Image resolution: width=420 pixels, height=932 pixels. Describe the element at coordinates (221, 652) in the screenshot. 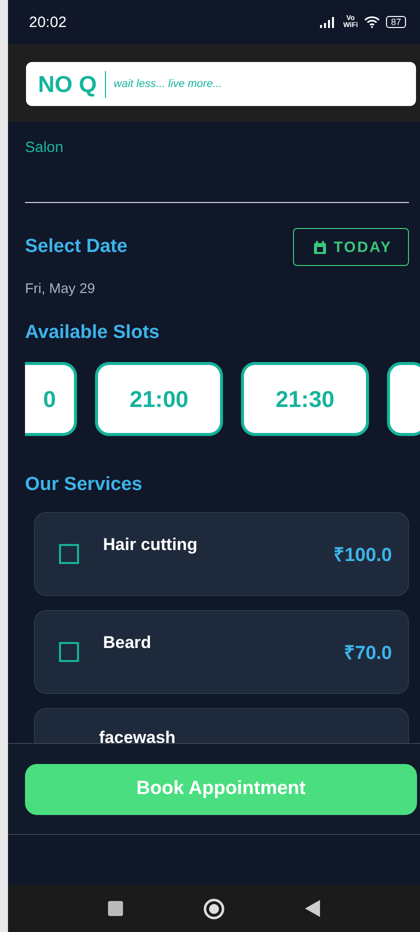

I see `service-card: Beard ₹70.0` at that location.